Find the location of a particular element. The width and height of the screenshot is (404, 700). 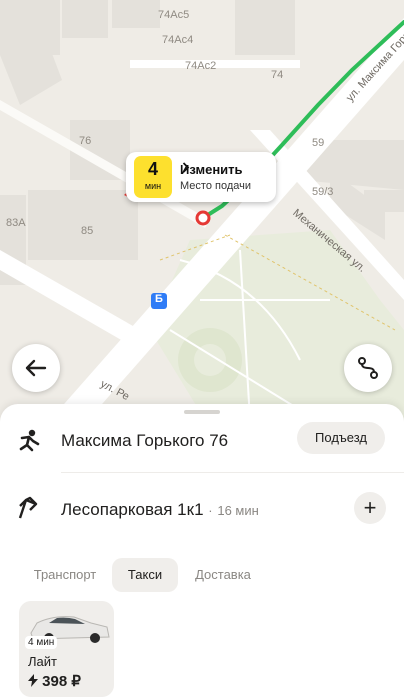

building-number: 83A is located at coordinates (16, 223).